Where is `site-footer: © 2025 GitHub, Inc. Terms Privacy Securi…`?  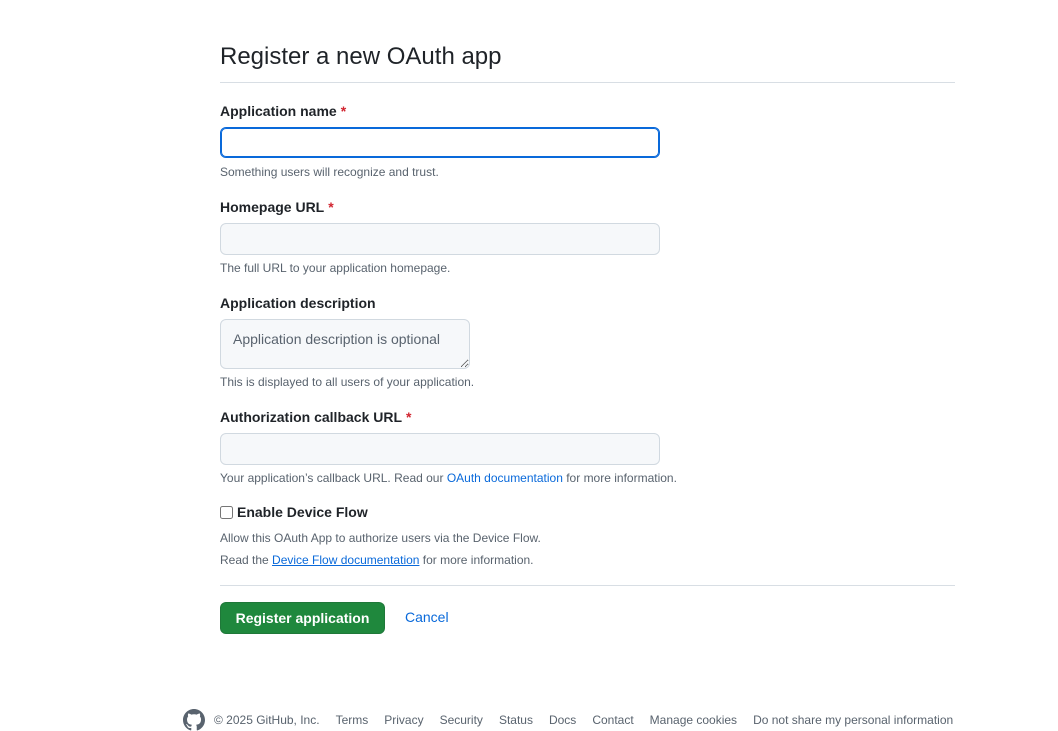
site-footer: © 2025 GitHub, Inc. Terms Privacy Securi… is located at coordinates (576, 720).